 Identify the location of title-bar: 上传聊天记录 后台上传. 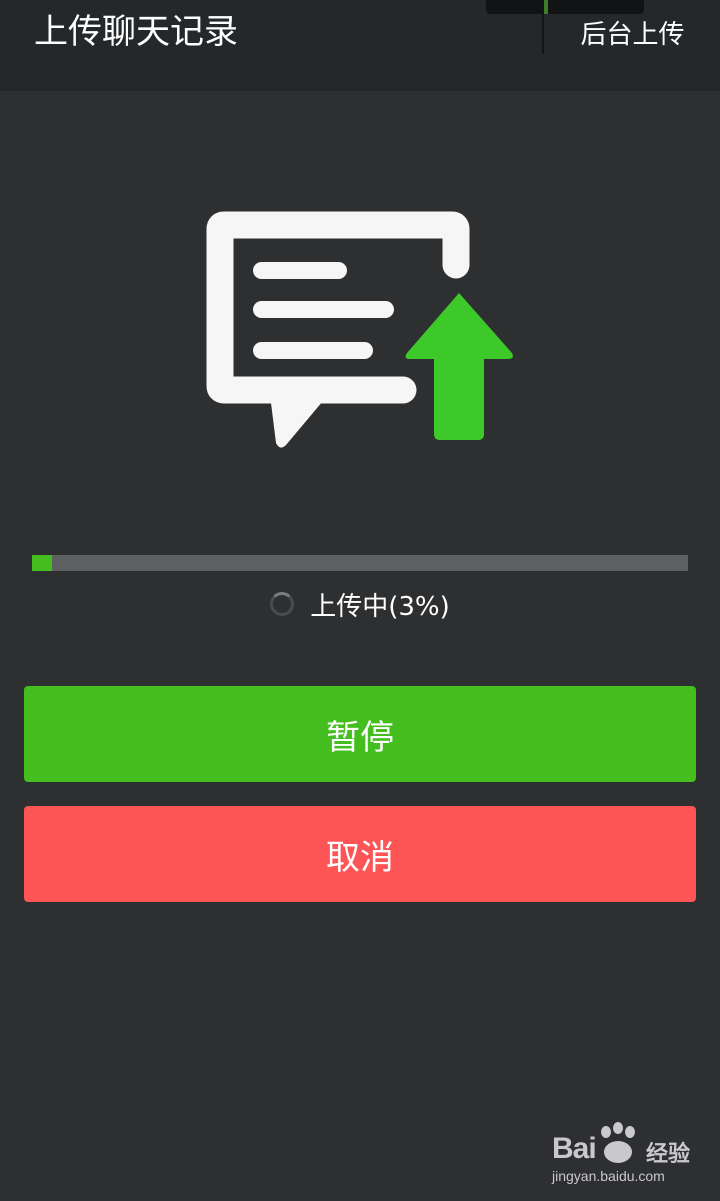
(360, 45).